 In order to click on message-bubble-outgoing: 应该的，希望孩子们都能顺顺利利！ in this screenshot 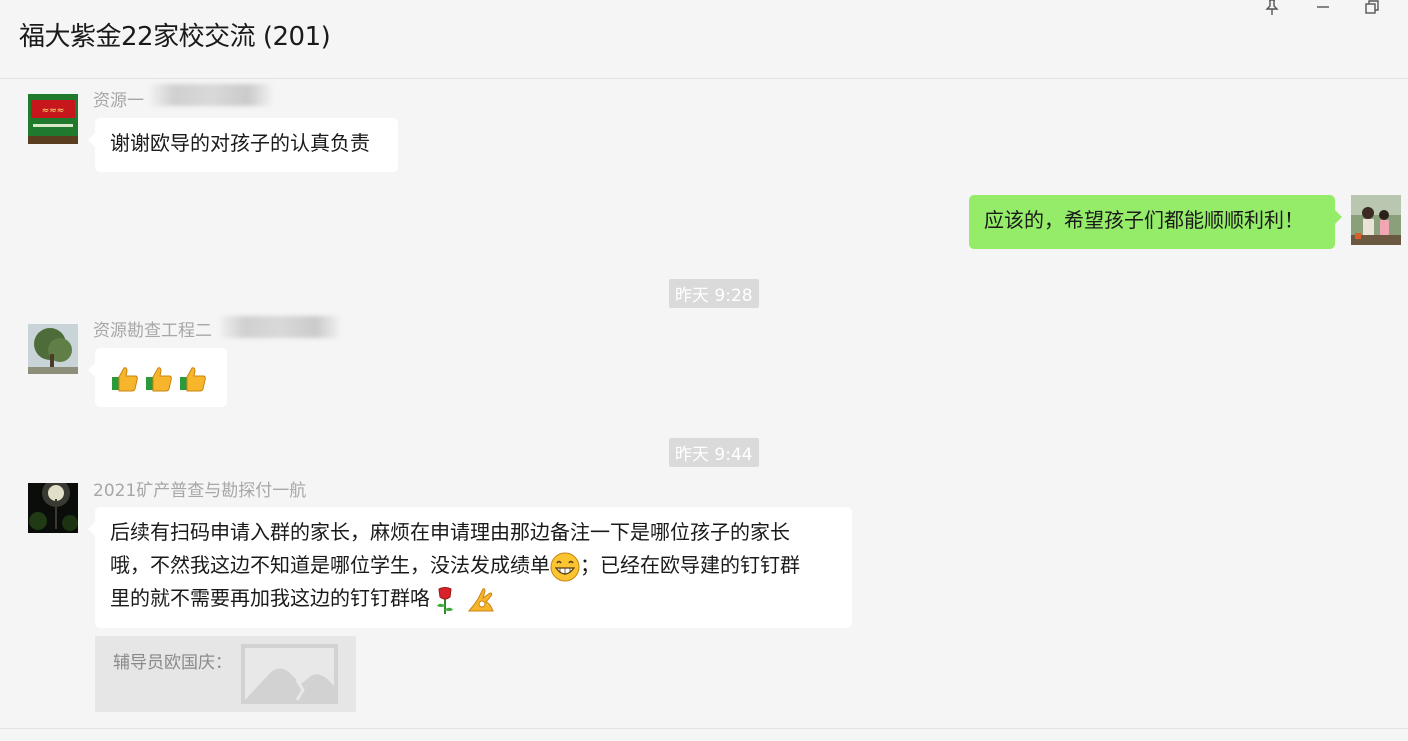, I will do `click(1155, 222)`.